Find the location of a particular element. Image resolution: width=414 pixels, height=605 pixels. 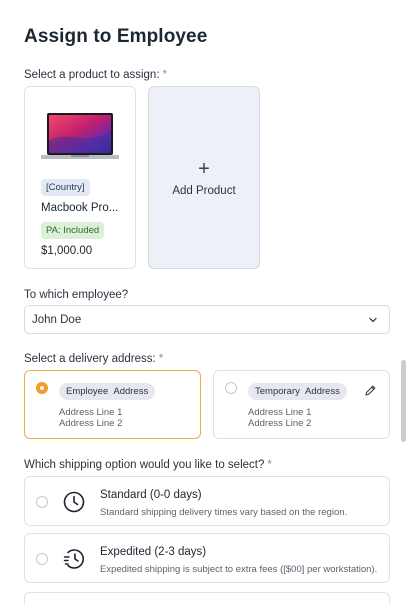

scrollbar-thumb is located at coordinates (403, 401).